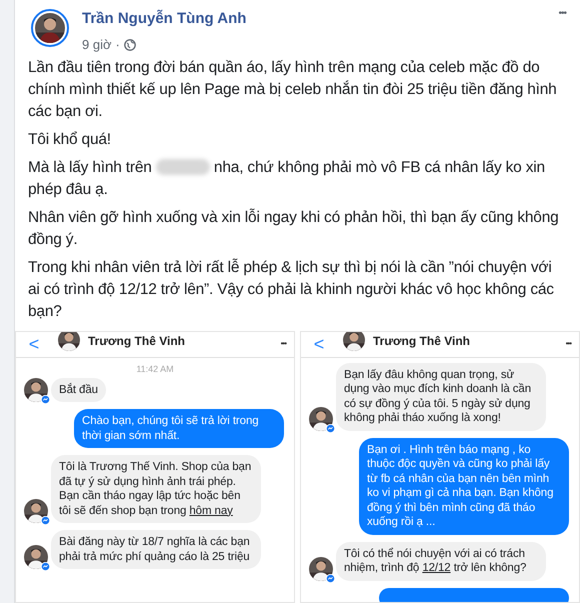 The image size is (580, 603). Describe the element at coordinates (70, 140) in the screenshot. I see `post-paragraph: Tôi khổ quá!` at that location.